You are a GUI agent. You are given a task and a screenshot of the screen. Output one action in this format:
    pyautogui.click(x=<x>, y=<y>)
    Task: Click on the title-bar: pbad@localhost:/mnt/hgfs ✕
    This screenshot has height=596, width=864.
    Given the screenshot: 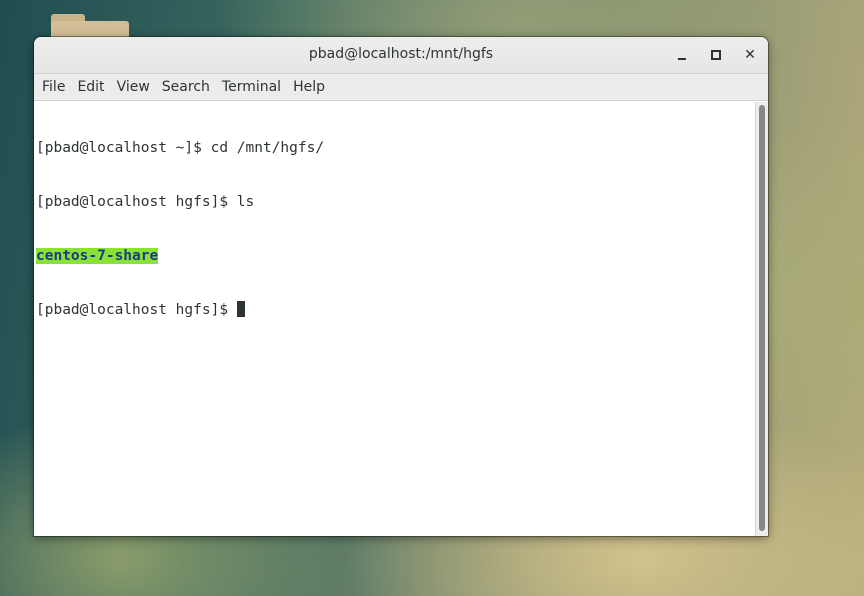 What is the action you would take?
    pyautogui.click(x=401, y=55)
    